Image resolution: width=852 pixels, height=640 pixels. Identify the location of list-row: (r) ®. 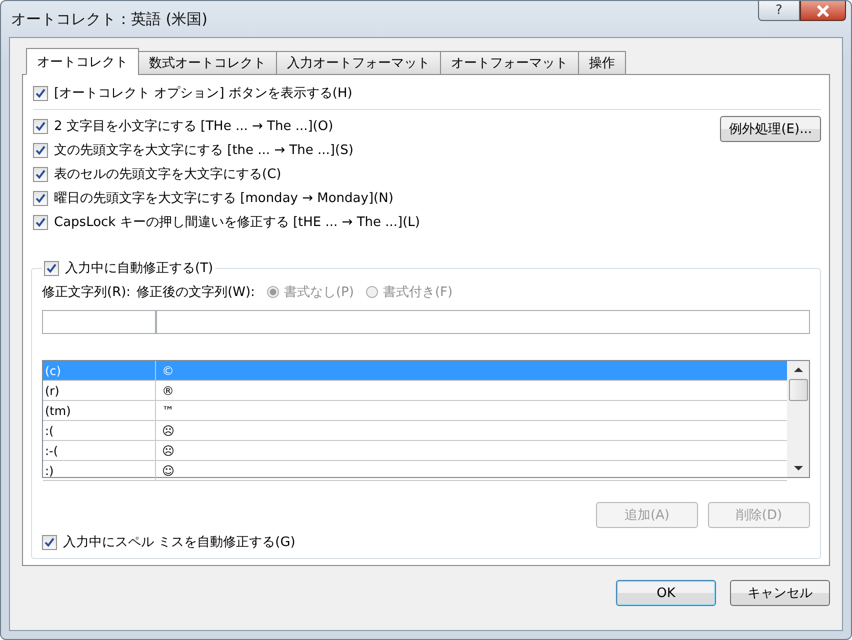
(415, 391).